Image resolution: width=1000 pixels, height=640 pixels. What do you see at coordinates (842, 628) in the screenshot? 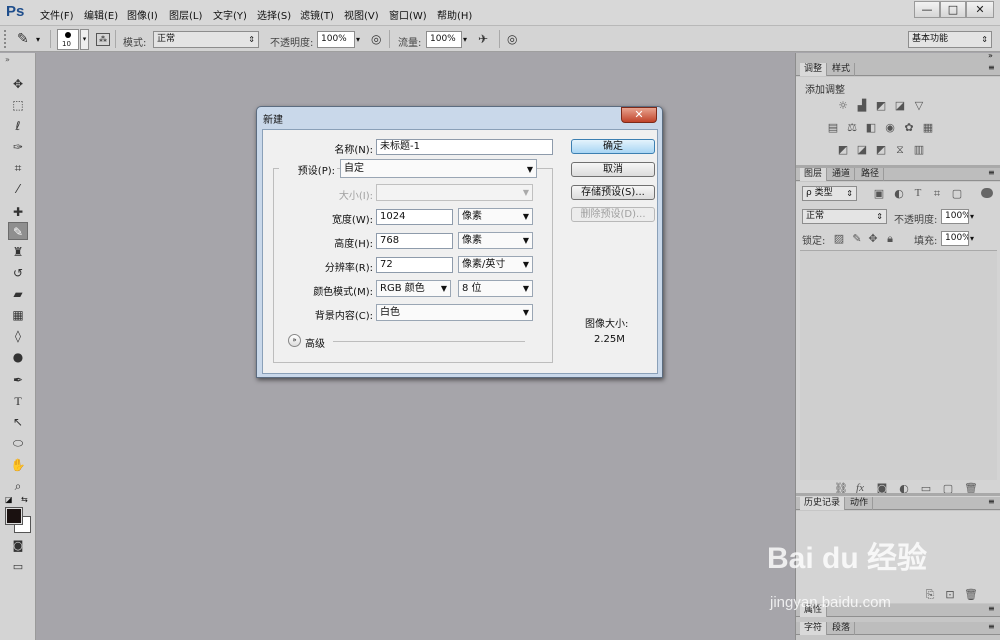
I see `tab-paragraph: 段落` at bounding box center [842, 628].